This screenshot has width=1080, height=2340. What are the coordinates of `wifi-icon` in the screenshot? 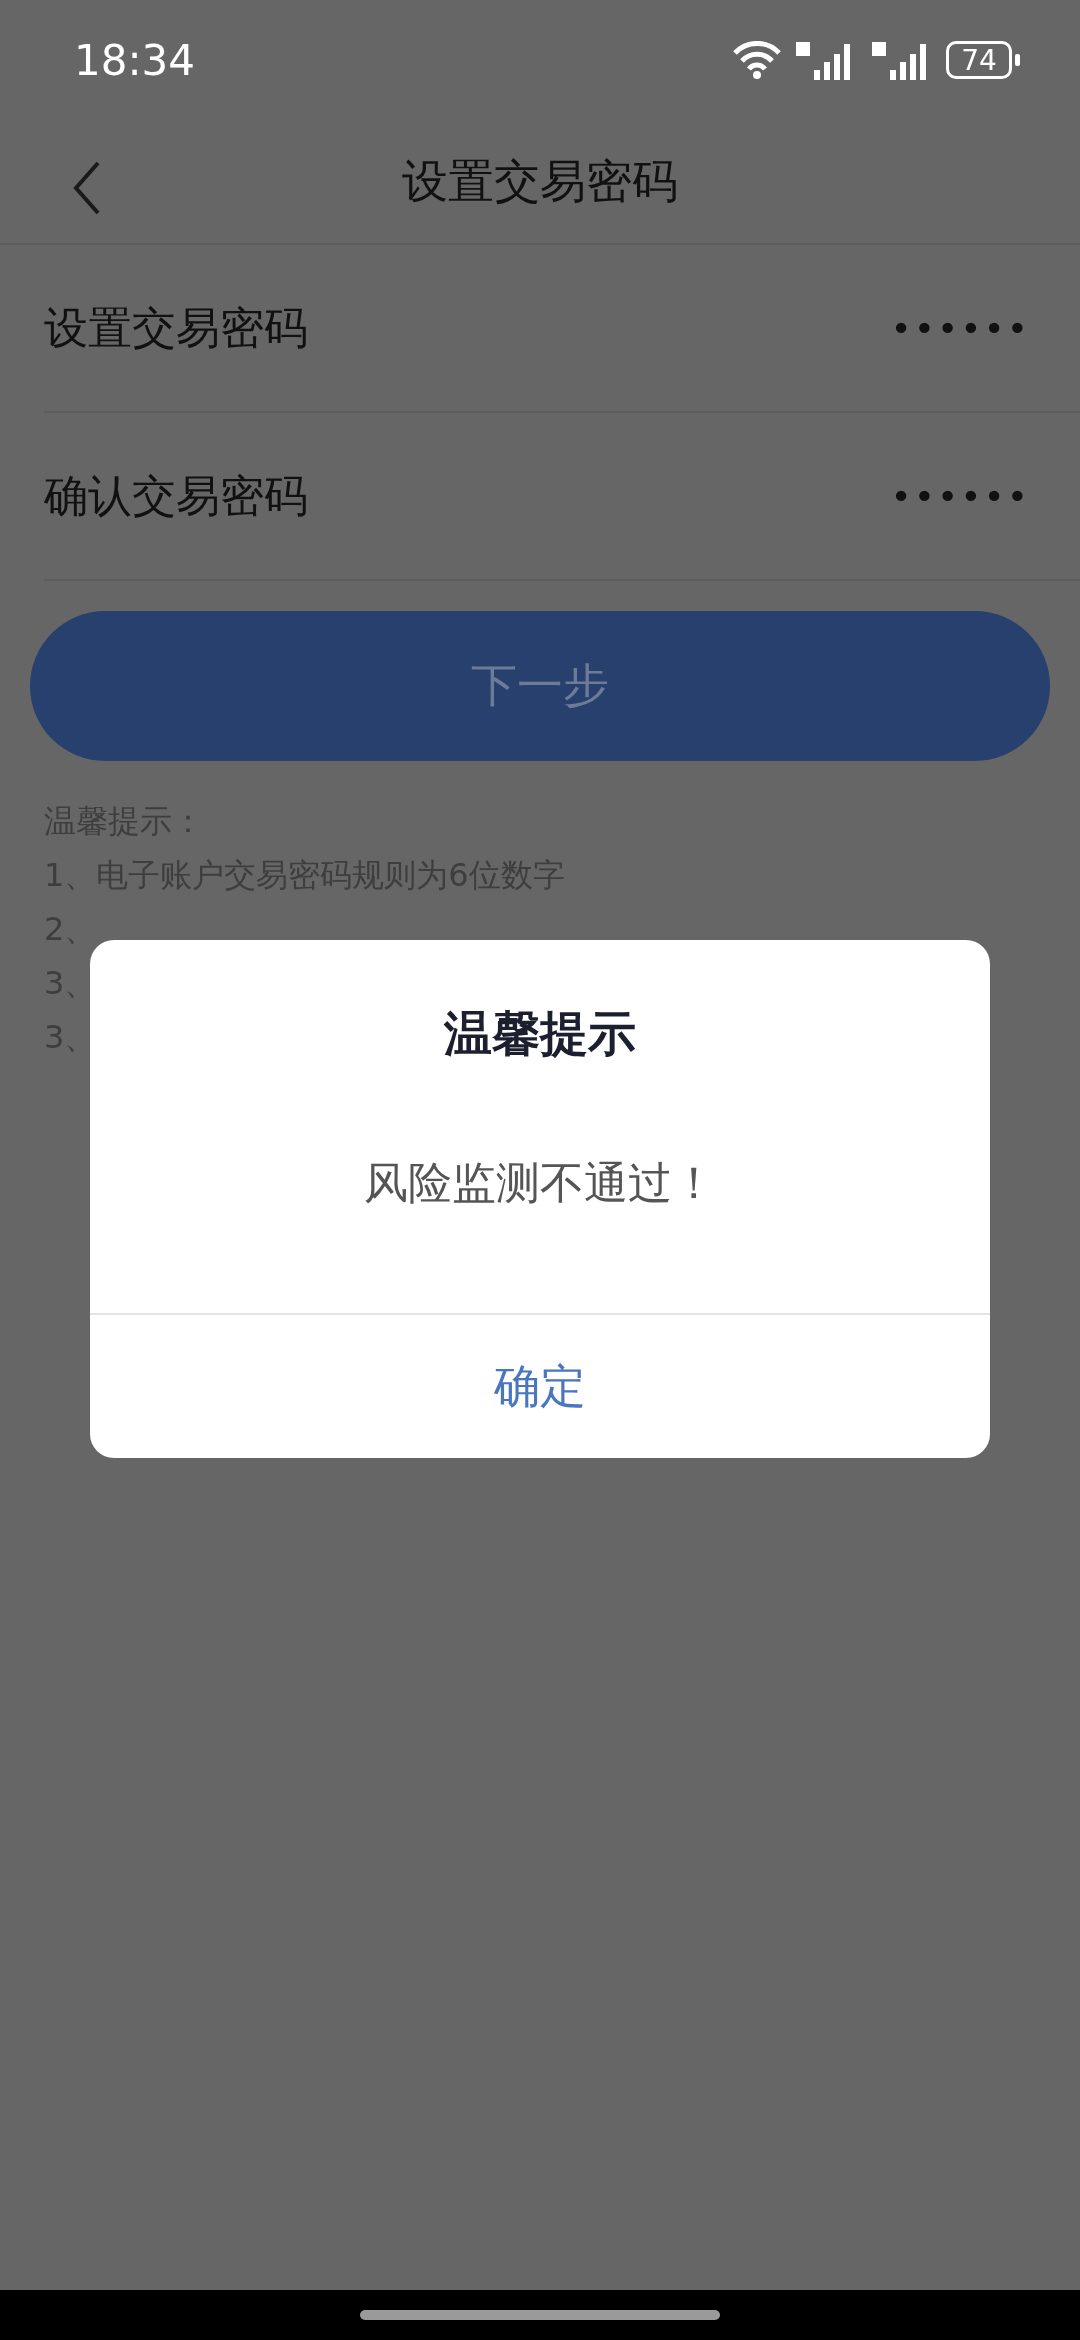 It's located at (757, 60).